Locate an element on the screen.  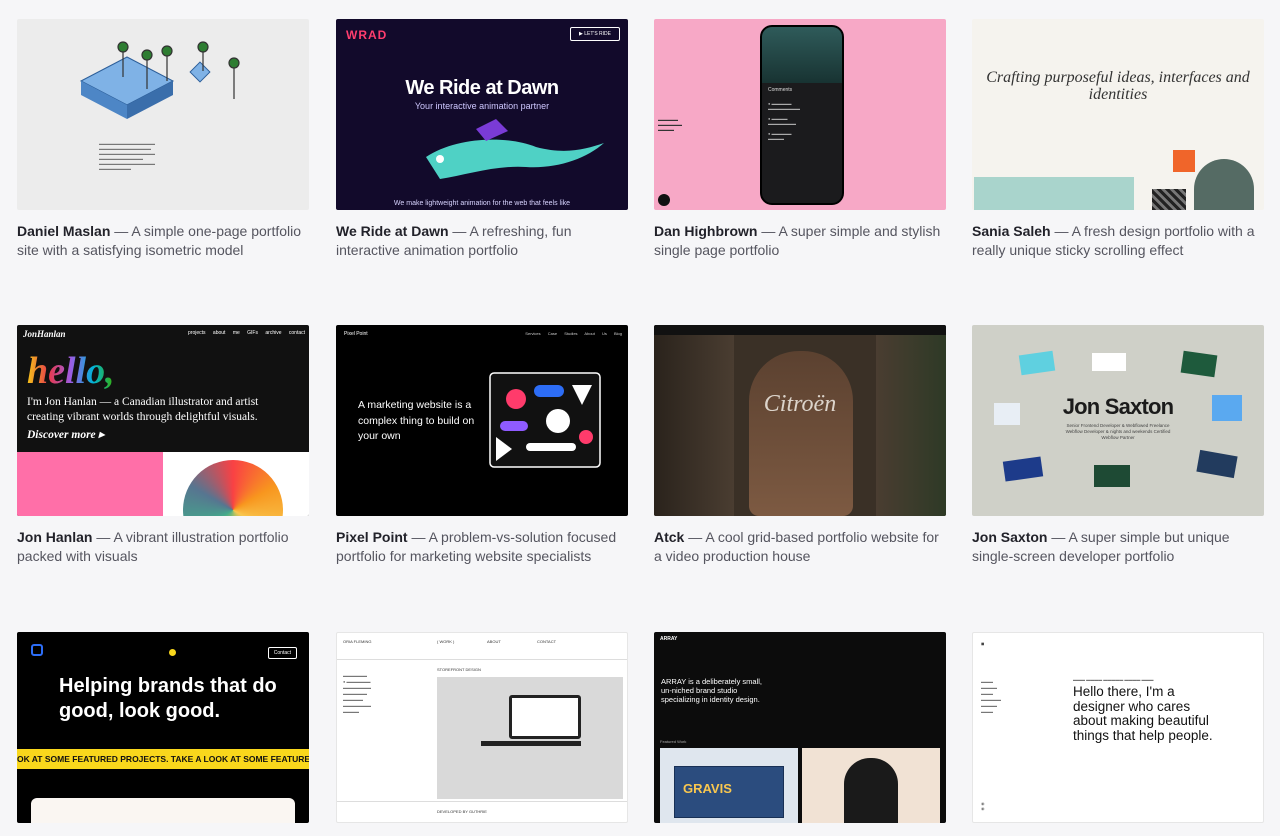
project-label: STOREFRONT DESIGN is located at coordinates (459, 669).